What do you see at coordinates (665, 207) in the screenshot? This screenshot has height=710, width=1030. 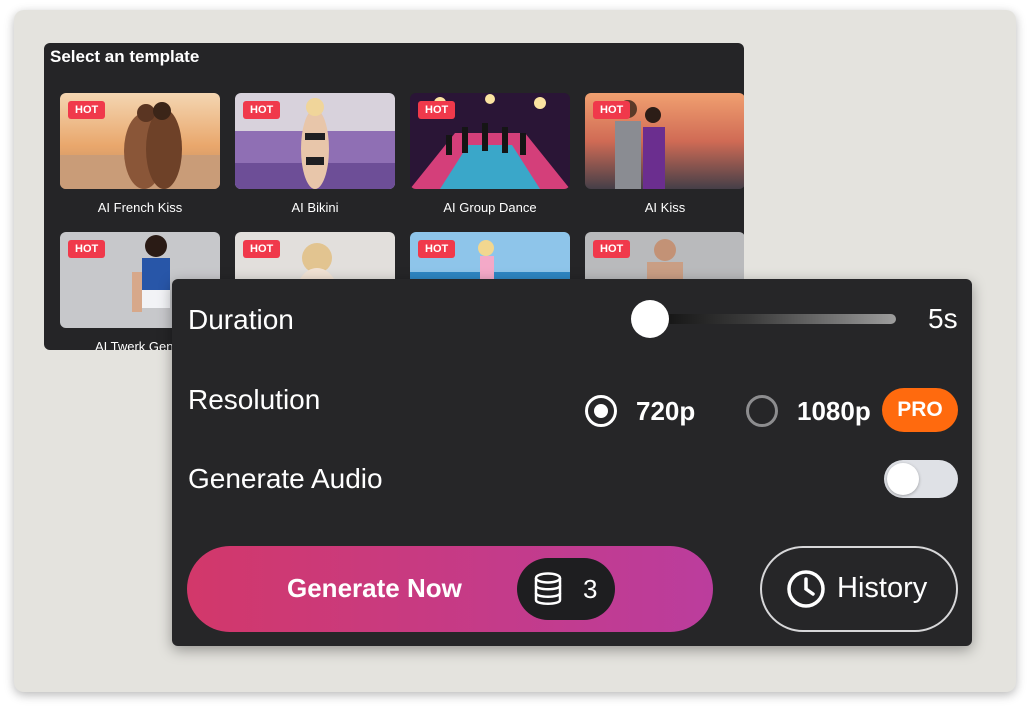 I see `template-card-label: AI Kiss` at bounding box center [665, 207].